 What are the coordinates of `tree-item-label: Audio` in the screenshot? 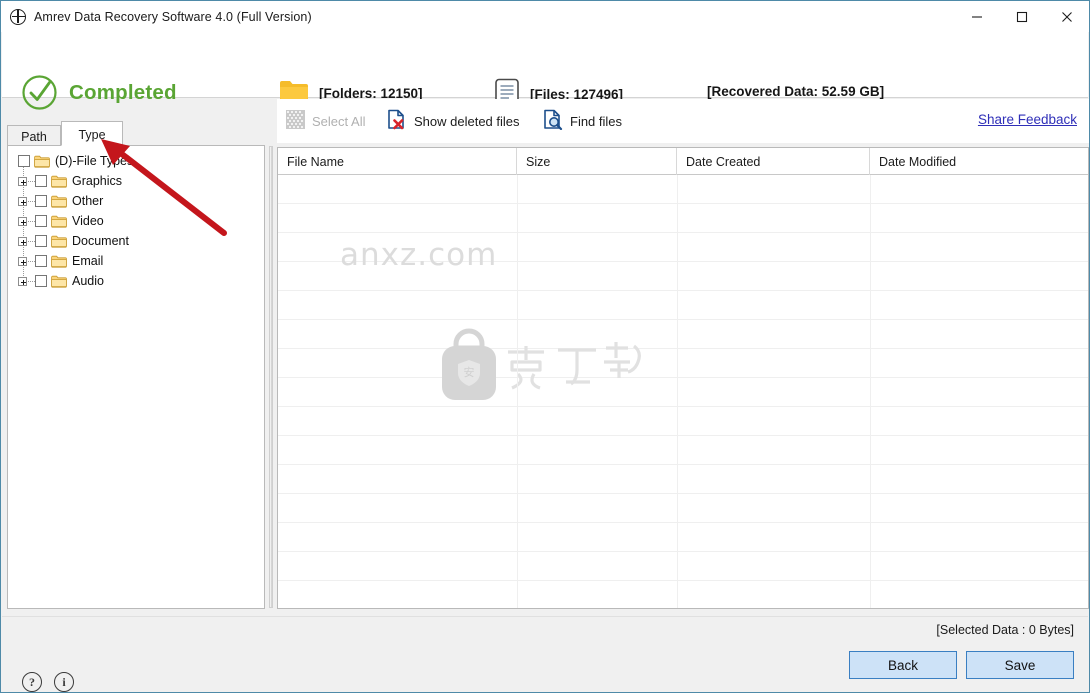 It's located at (88, 281).